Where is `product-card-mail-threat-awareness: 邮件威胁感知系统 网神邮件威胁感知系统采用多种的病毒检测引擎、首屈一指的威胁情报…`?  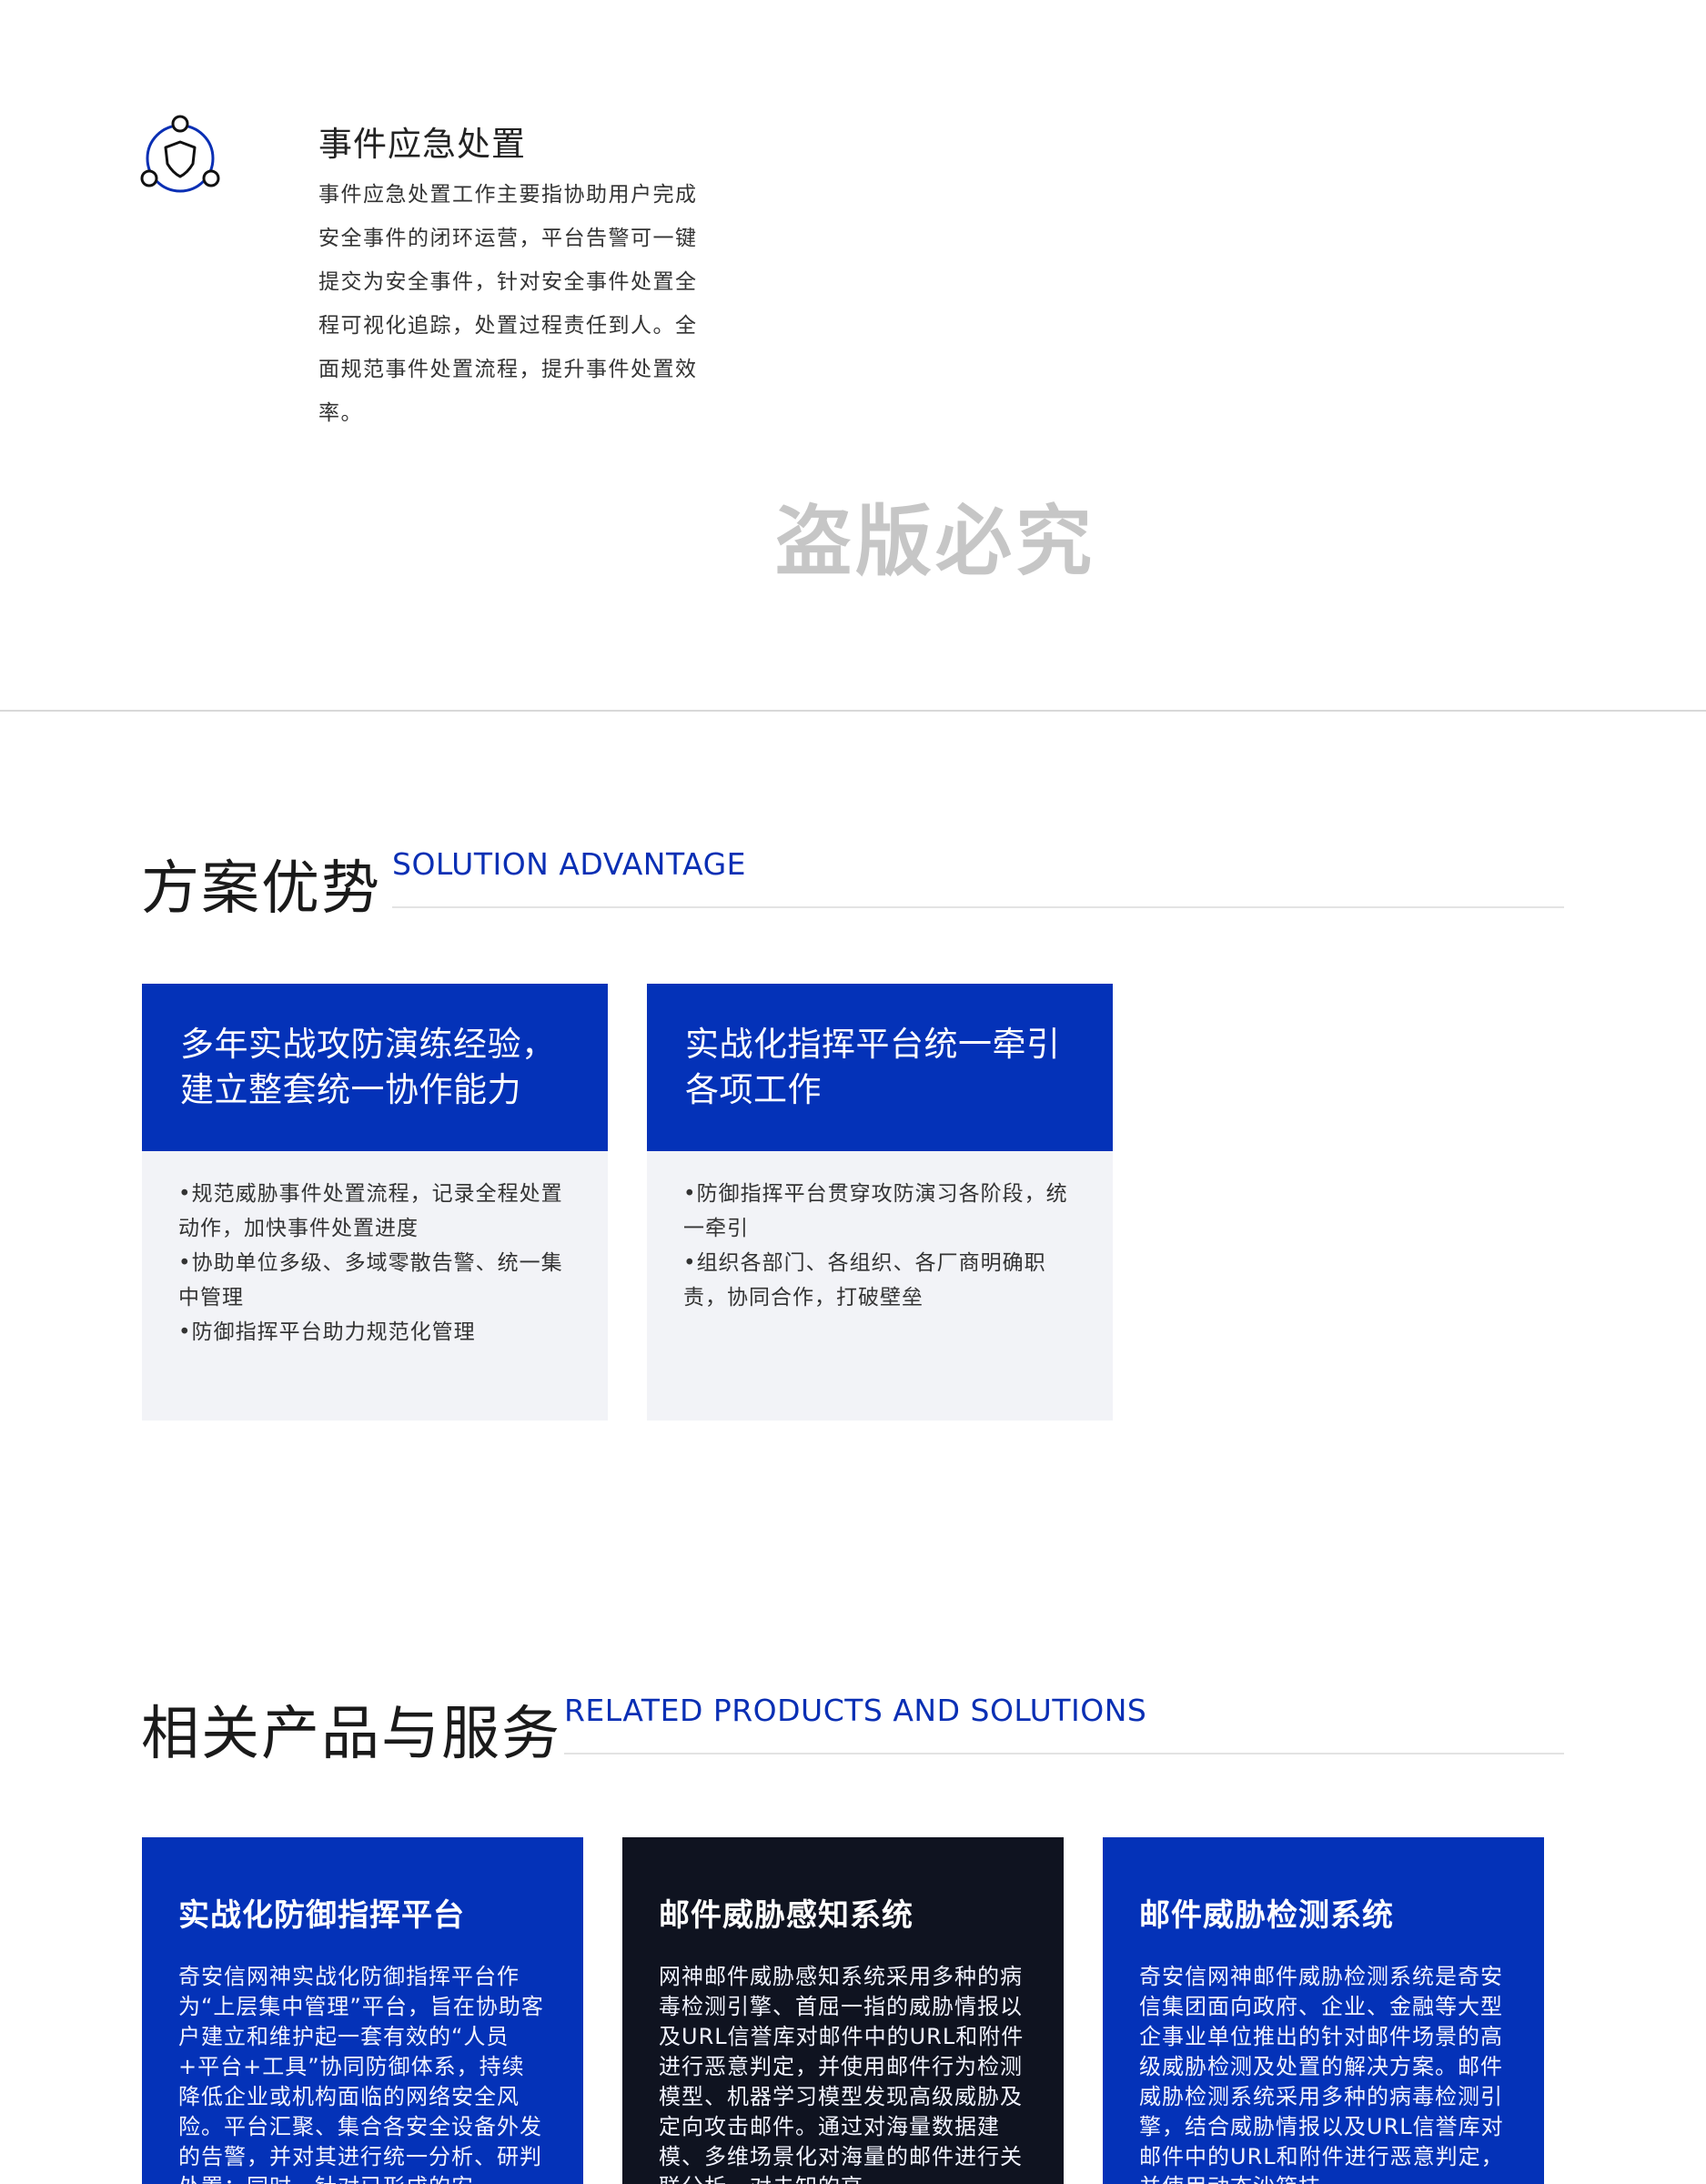 product-card-mail-threat-awareness: 邮件威胁感知系统 网神邮件威胁感知系统采用多种的病毒检测引擎、首屈一指的威胁情报… is located at coordinates (843, 2010).